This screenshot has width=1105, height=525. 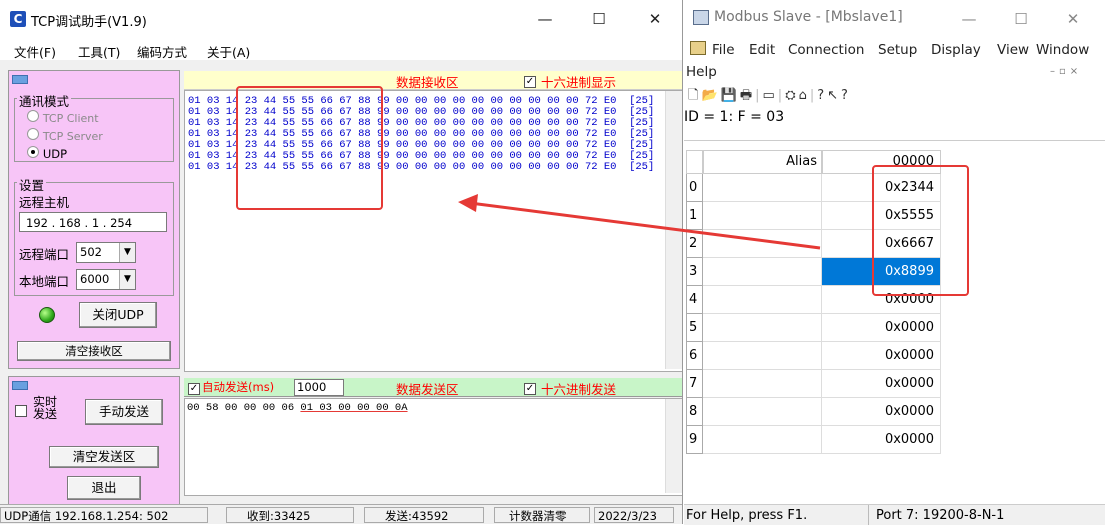 What do you see at coordinates (673, 446) in the screenshot?
I see `send-scrollbar` at bounding box center [673, 446].